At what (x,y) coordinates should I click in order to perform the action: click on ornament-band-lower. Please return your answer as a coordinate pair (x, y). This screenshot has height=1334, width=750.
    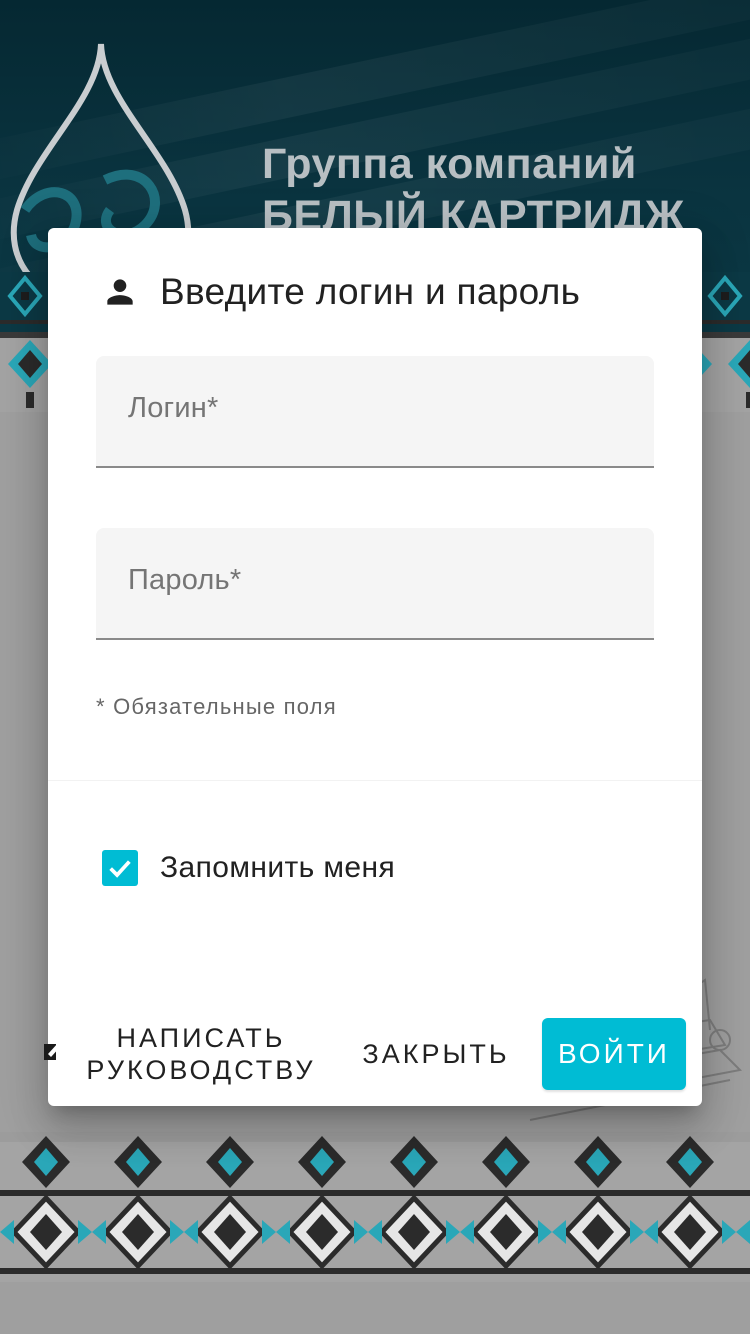
    Looking at the image, I should click on (375, 1207).